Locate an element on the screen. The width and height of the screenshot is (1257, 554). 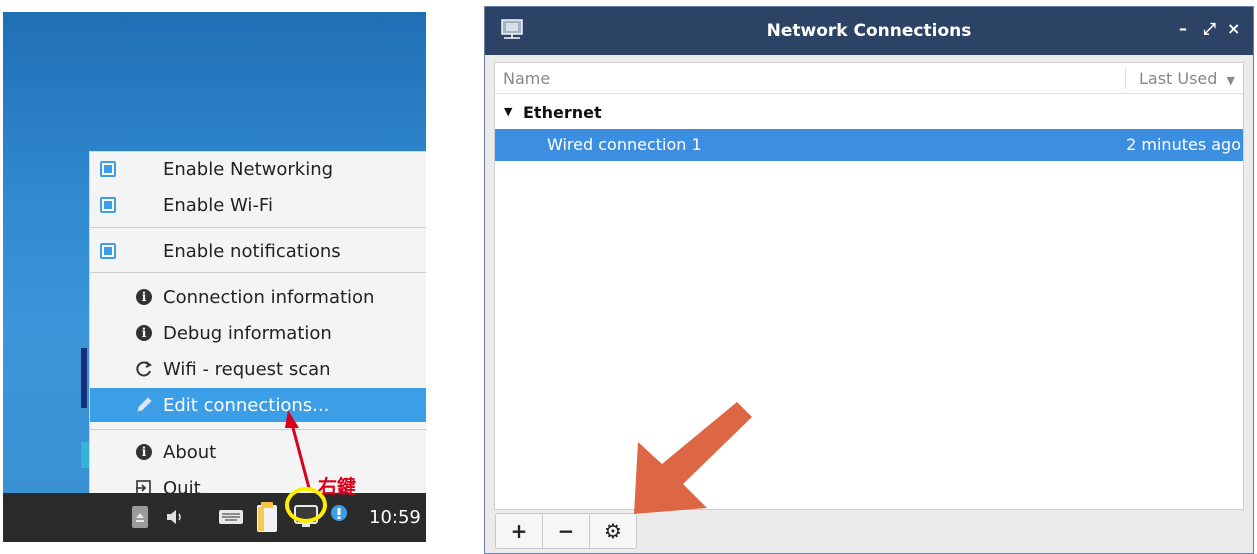
window-titlebar: Network Connections – ⤢ × is located at coordinates (869, 31).